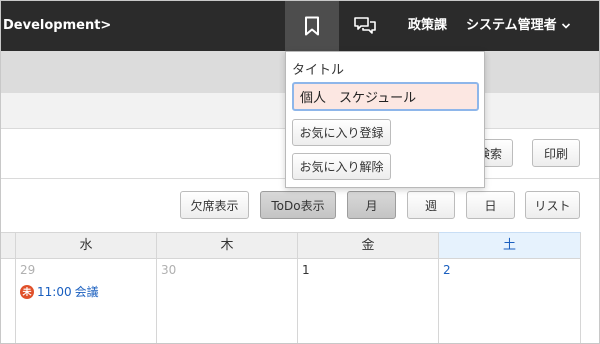 The height and width of the screenshot is (344, 600). I want to click on top-navigation-bar: Development> 政策課 システム管理者, so click(300, 26).